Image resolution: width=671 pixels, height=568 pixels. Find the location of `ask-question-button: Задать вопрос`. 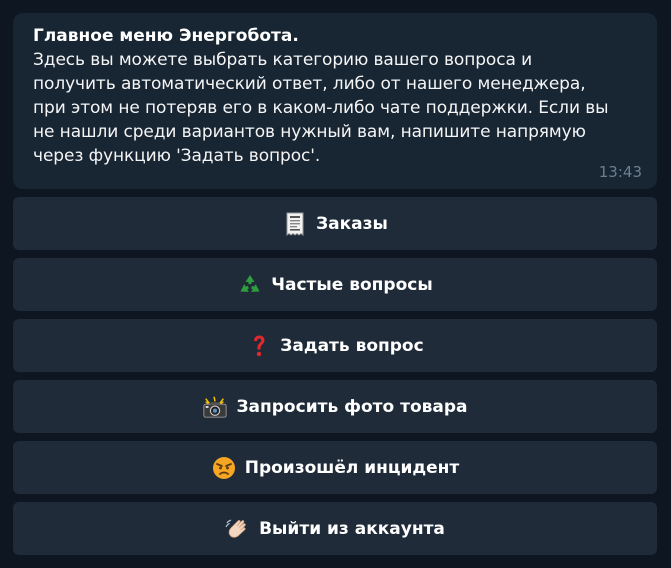

ask-question-button: Задать вопрос is located at coordinates (335, 345).